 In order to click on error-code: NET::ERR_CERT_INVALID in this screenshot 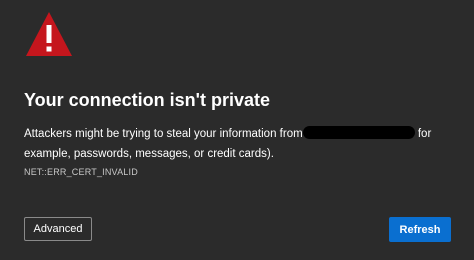, I will do `click(81, 172)`.